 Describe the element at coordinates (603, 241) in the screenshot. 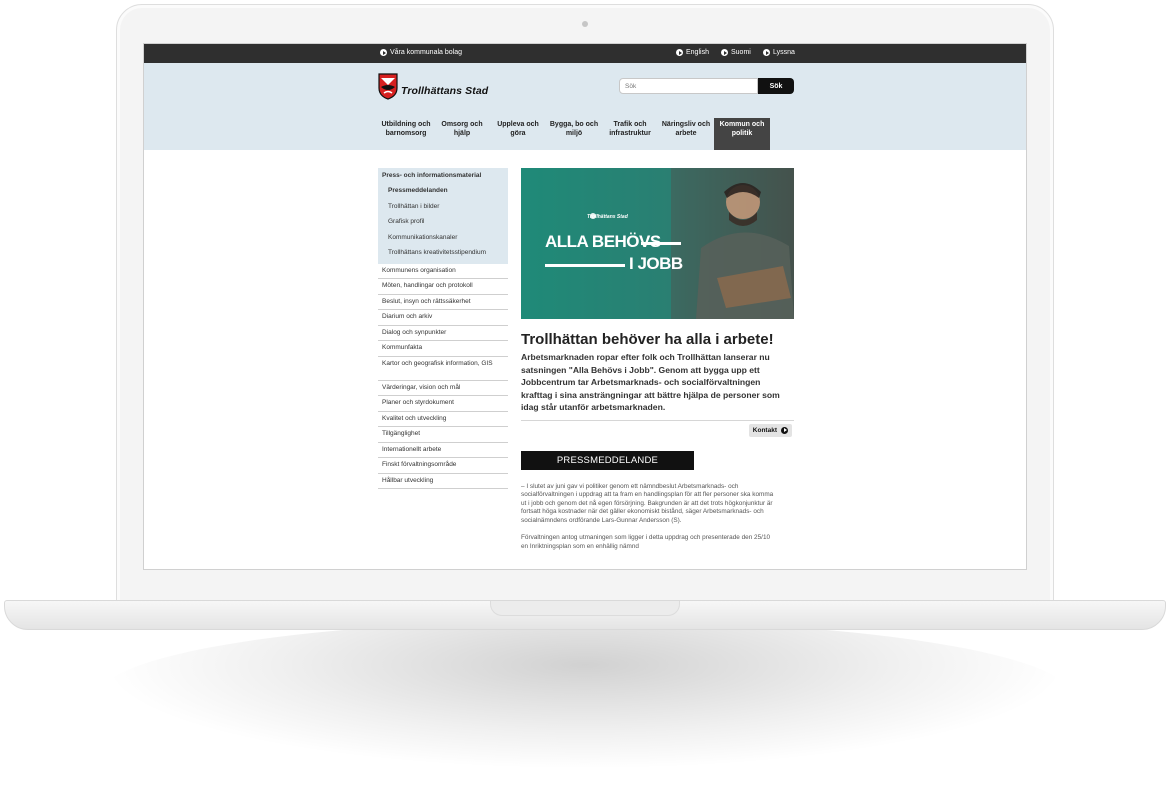

I see `hero-headline-line1: ALLA BEHÖVS` at that location.